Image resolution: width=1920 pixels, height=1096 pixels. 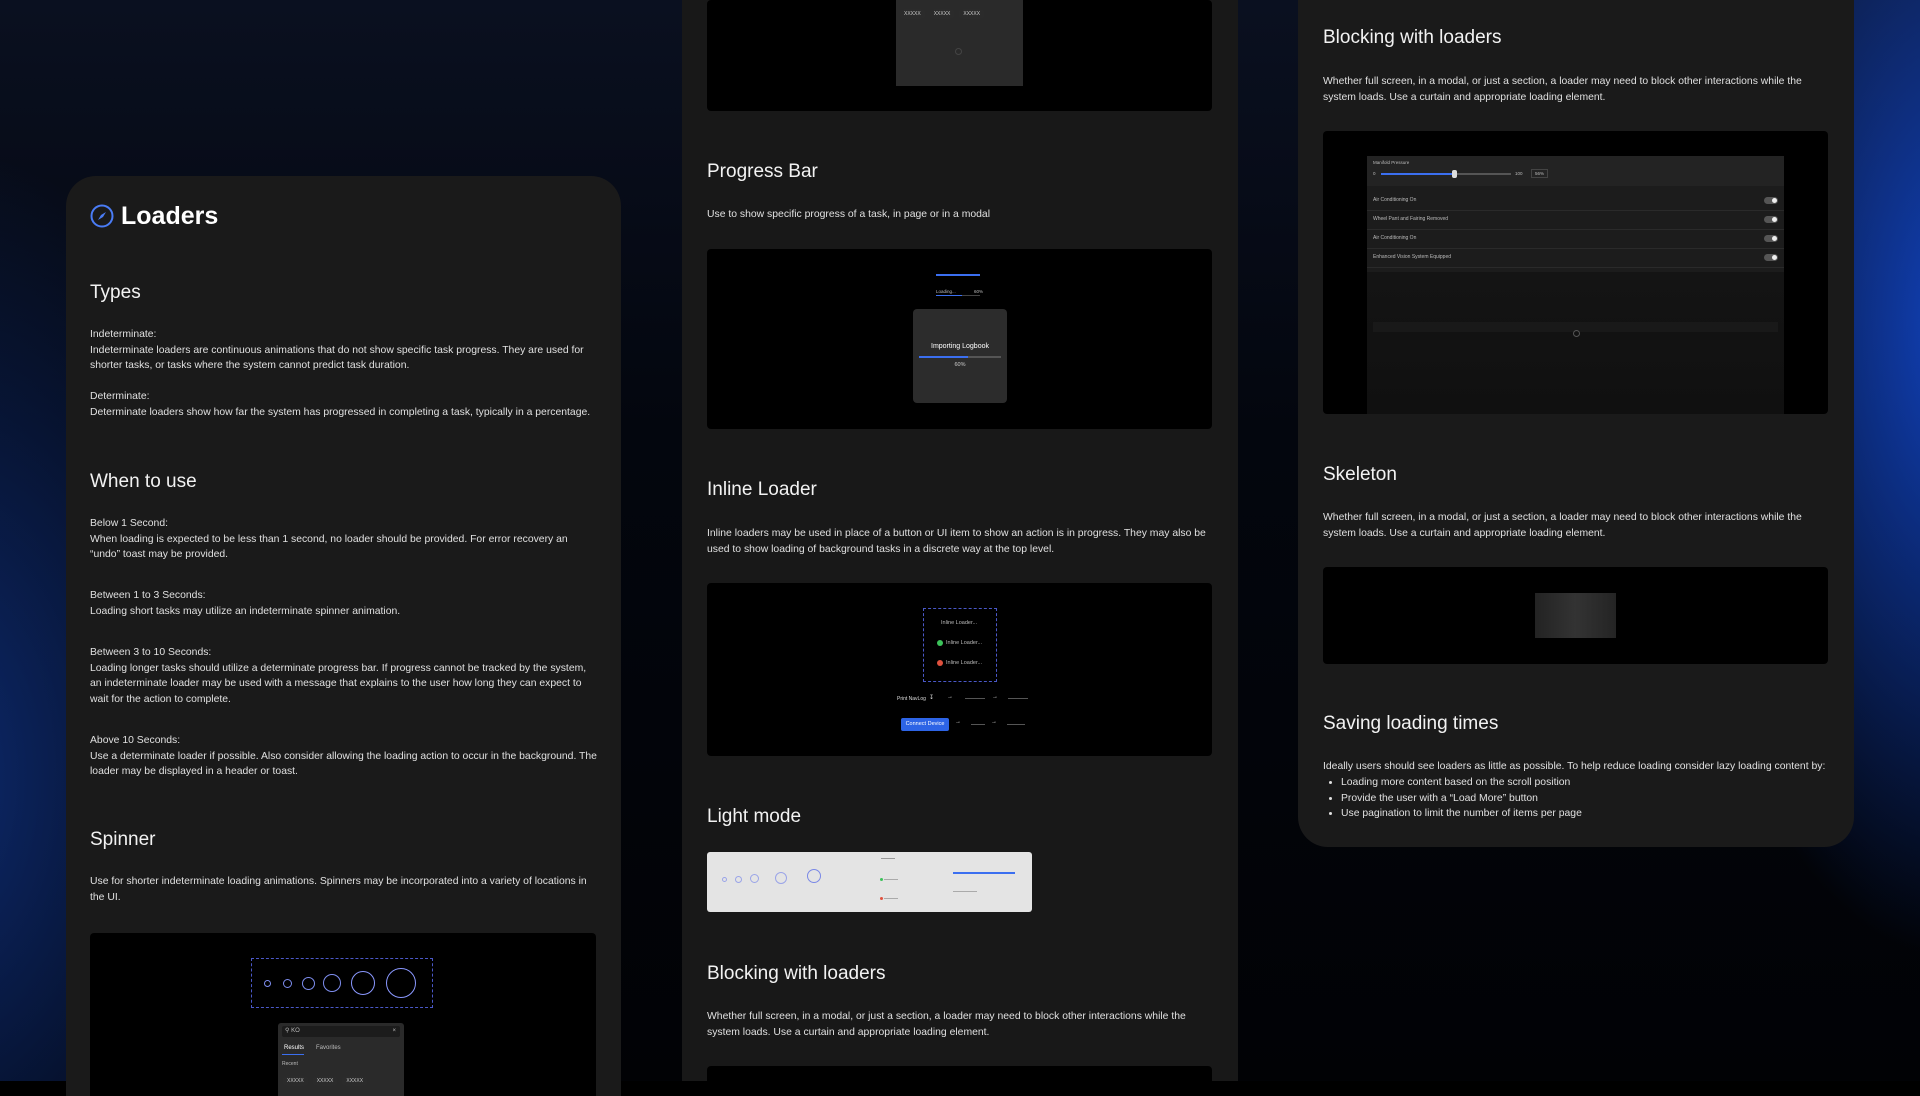 I want to click on recent-label: Recent, so click(x=290, y=1064).